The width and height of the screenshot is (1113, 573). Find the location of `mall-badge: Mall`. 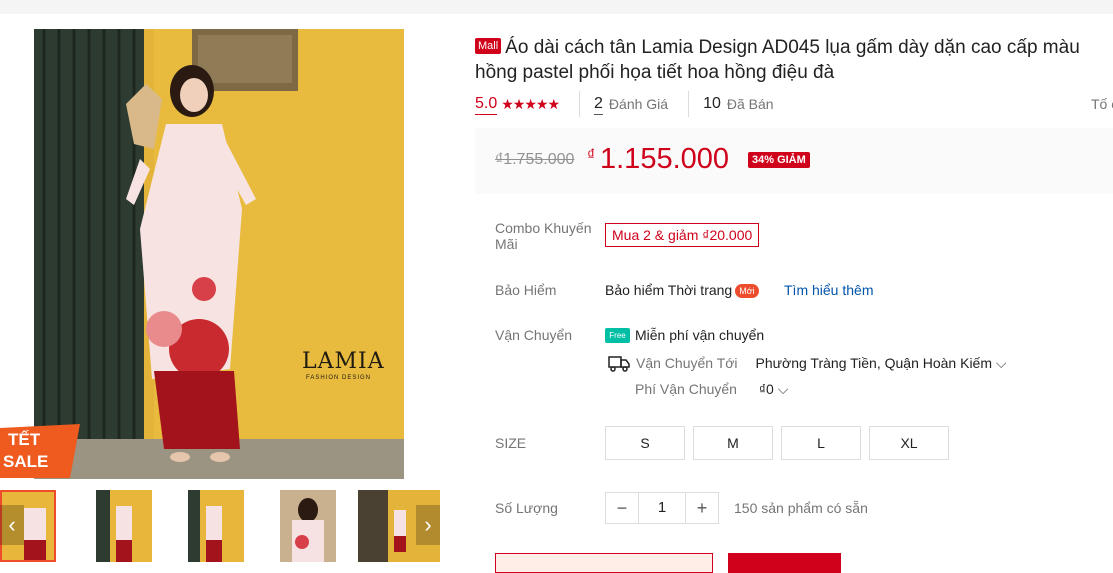

mall-badge: Mall is located at coordinates (488, 46).